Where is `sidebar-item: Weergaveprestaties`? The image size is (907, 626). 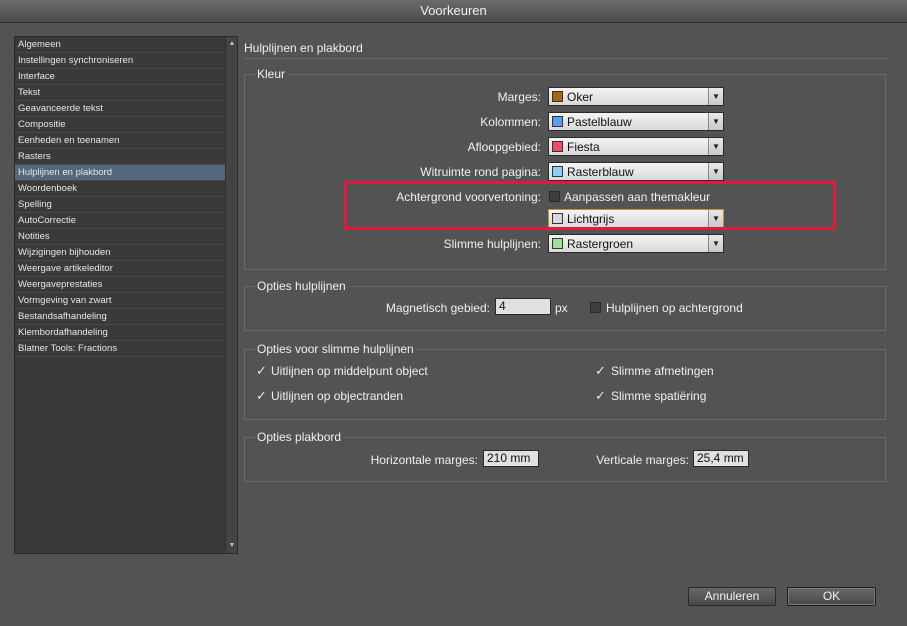 sidebar-item: Weergaveprestaties is located at coordinates (120, 285).